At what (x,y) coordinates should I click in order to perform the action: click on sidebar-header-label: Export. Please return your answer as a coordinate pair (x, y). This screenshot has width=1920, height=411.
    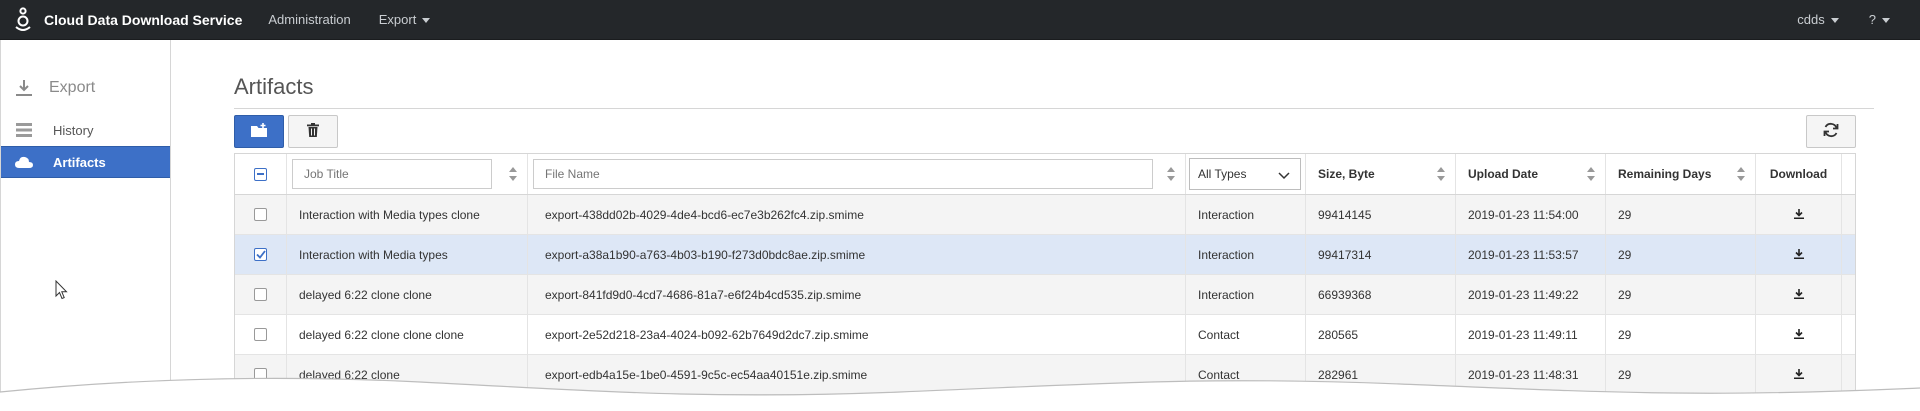
    Looking at the image, I should click on (72, 87).